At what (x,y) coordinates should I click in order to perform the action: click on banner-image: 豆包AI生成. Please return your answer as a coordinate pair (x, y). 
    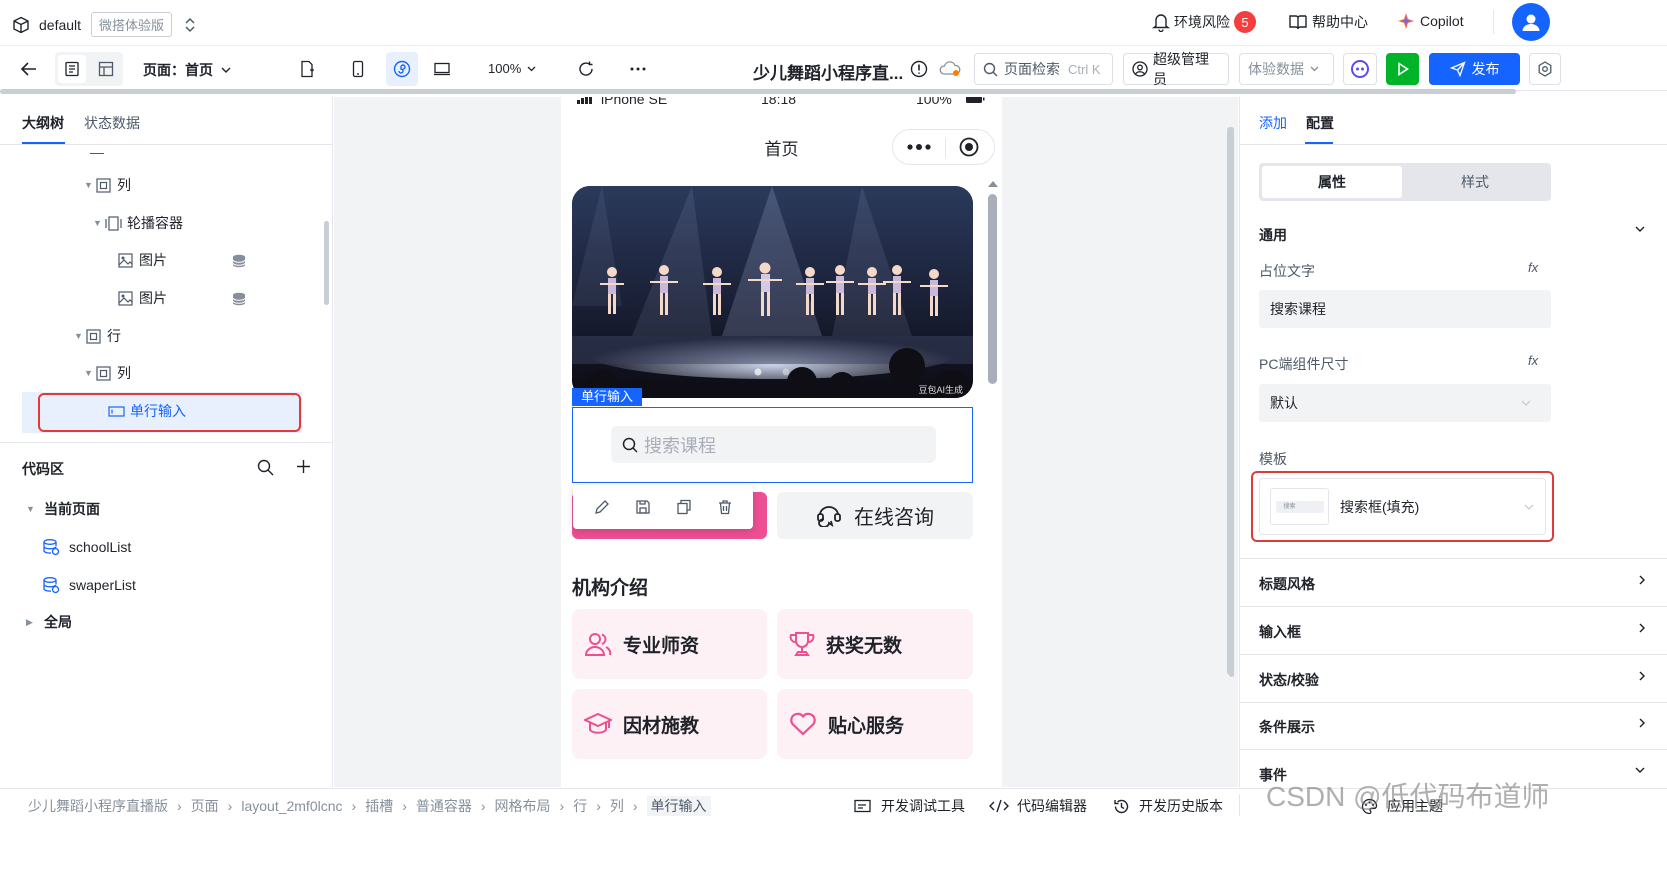
    Looking at the image, I should click on (772, 292).